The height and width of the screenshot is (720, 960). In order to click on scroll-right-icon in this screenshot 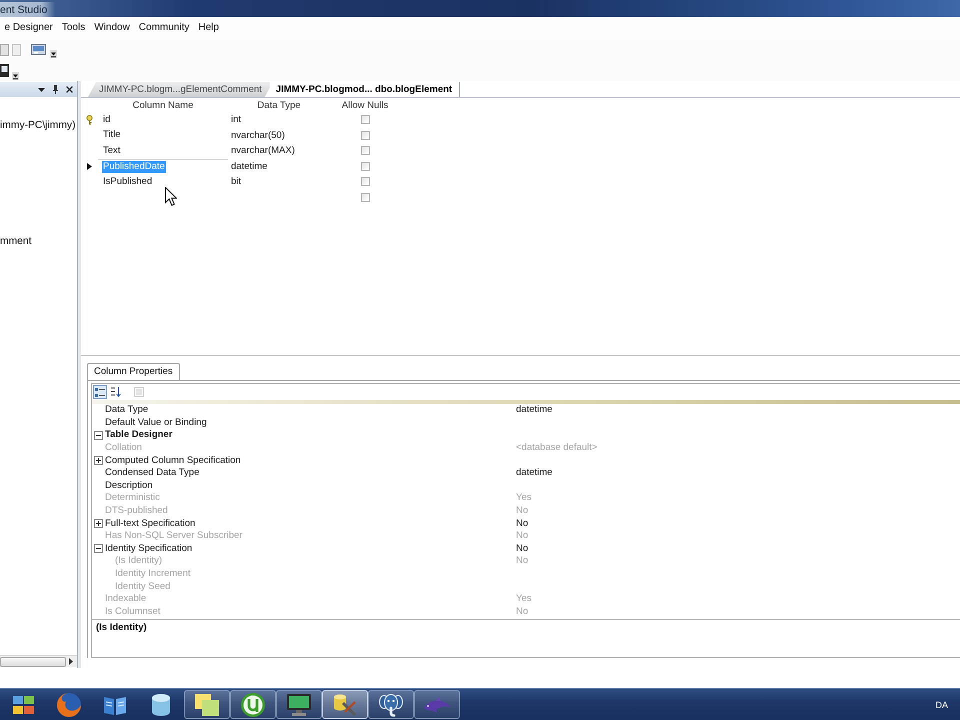, I will do `click(71, 661)`.